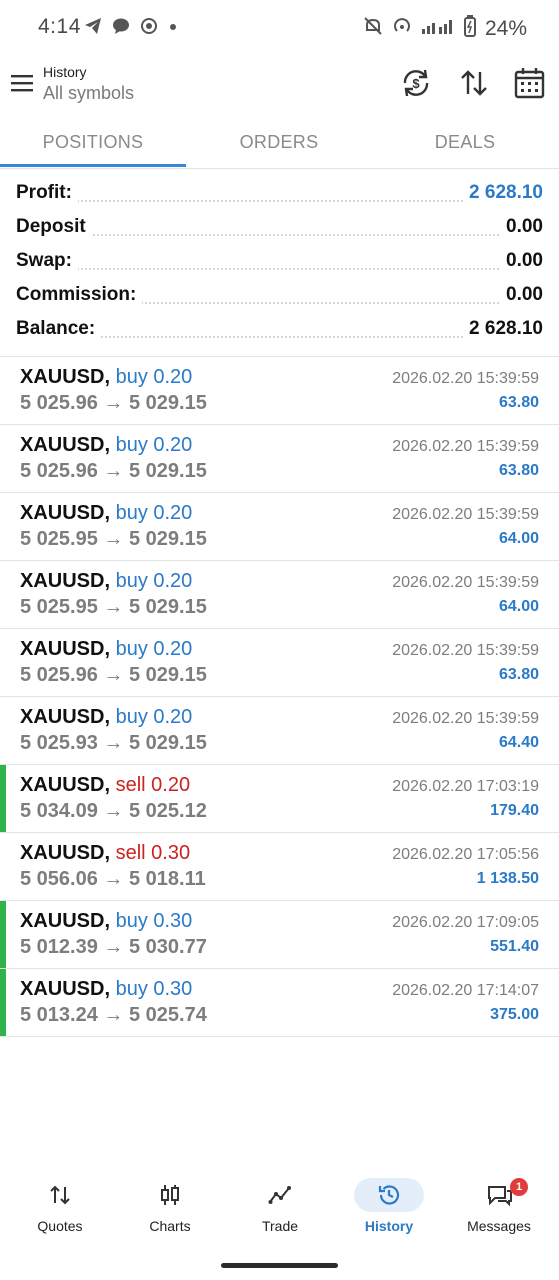 The image size is (559, 1280). What do you see at coordinates (60, 1206) in the screenshot?
I see `nav-quotes: Quotes` at bounding box center [60, 1206].